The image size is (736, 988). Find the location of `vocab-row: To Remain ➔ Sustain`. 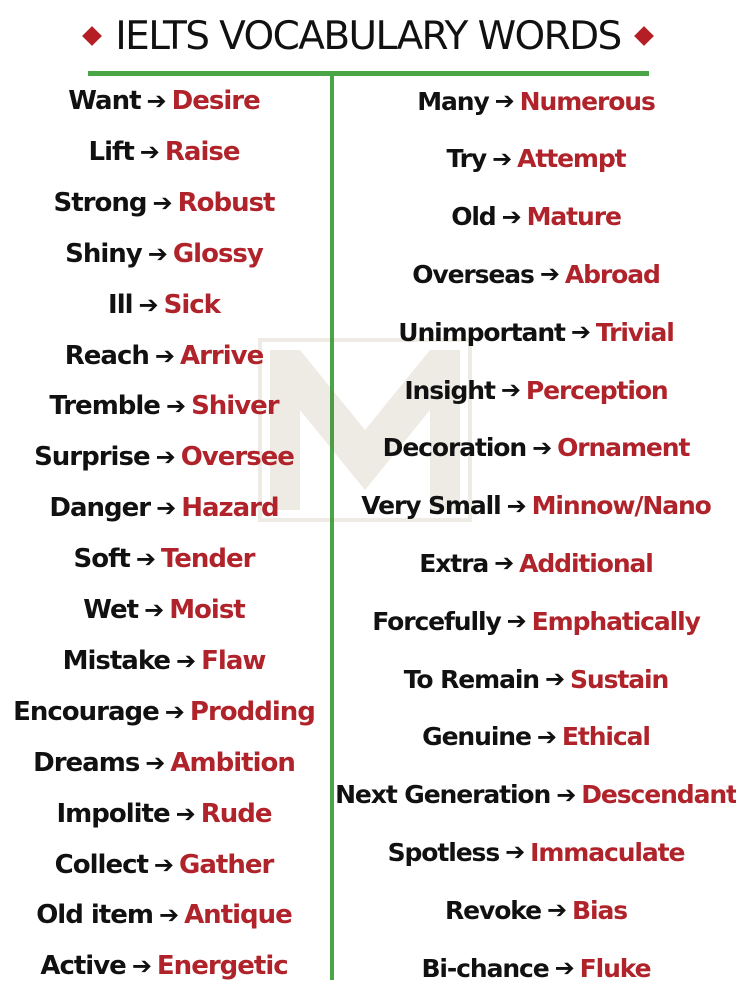

vocab-row: To Remain ➔ Sustain is located at coordinates (536, 679).